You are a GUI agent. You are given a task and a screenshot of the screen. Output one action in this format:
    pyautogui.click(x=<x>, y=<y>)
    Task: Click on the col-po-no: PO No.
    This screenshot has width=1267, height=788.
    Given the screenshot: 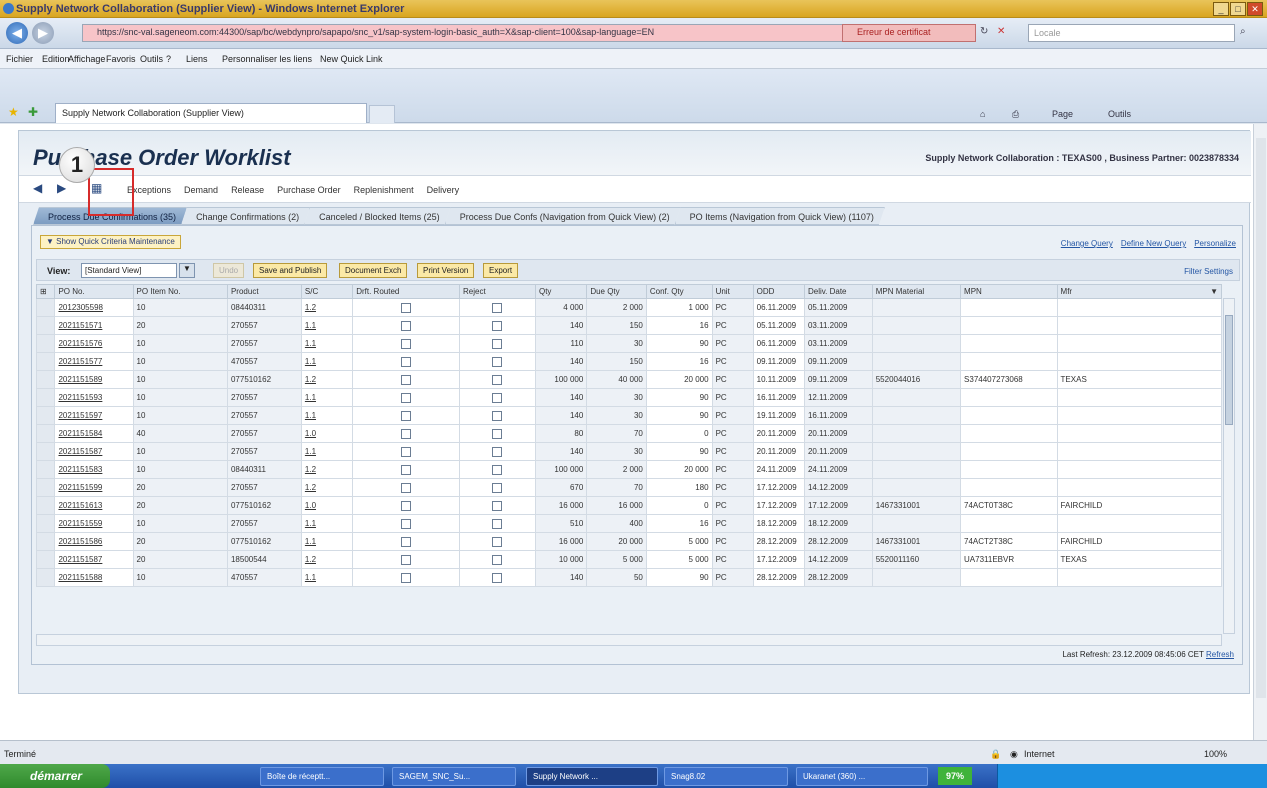 What is the action you would take?
    pyautogui.click(x=94, y=291)
    